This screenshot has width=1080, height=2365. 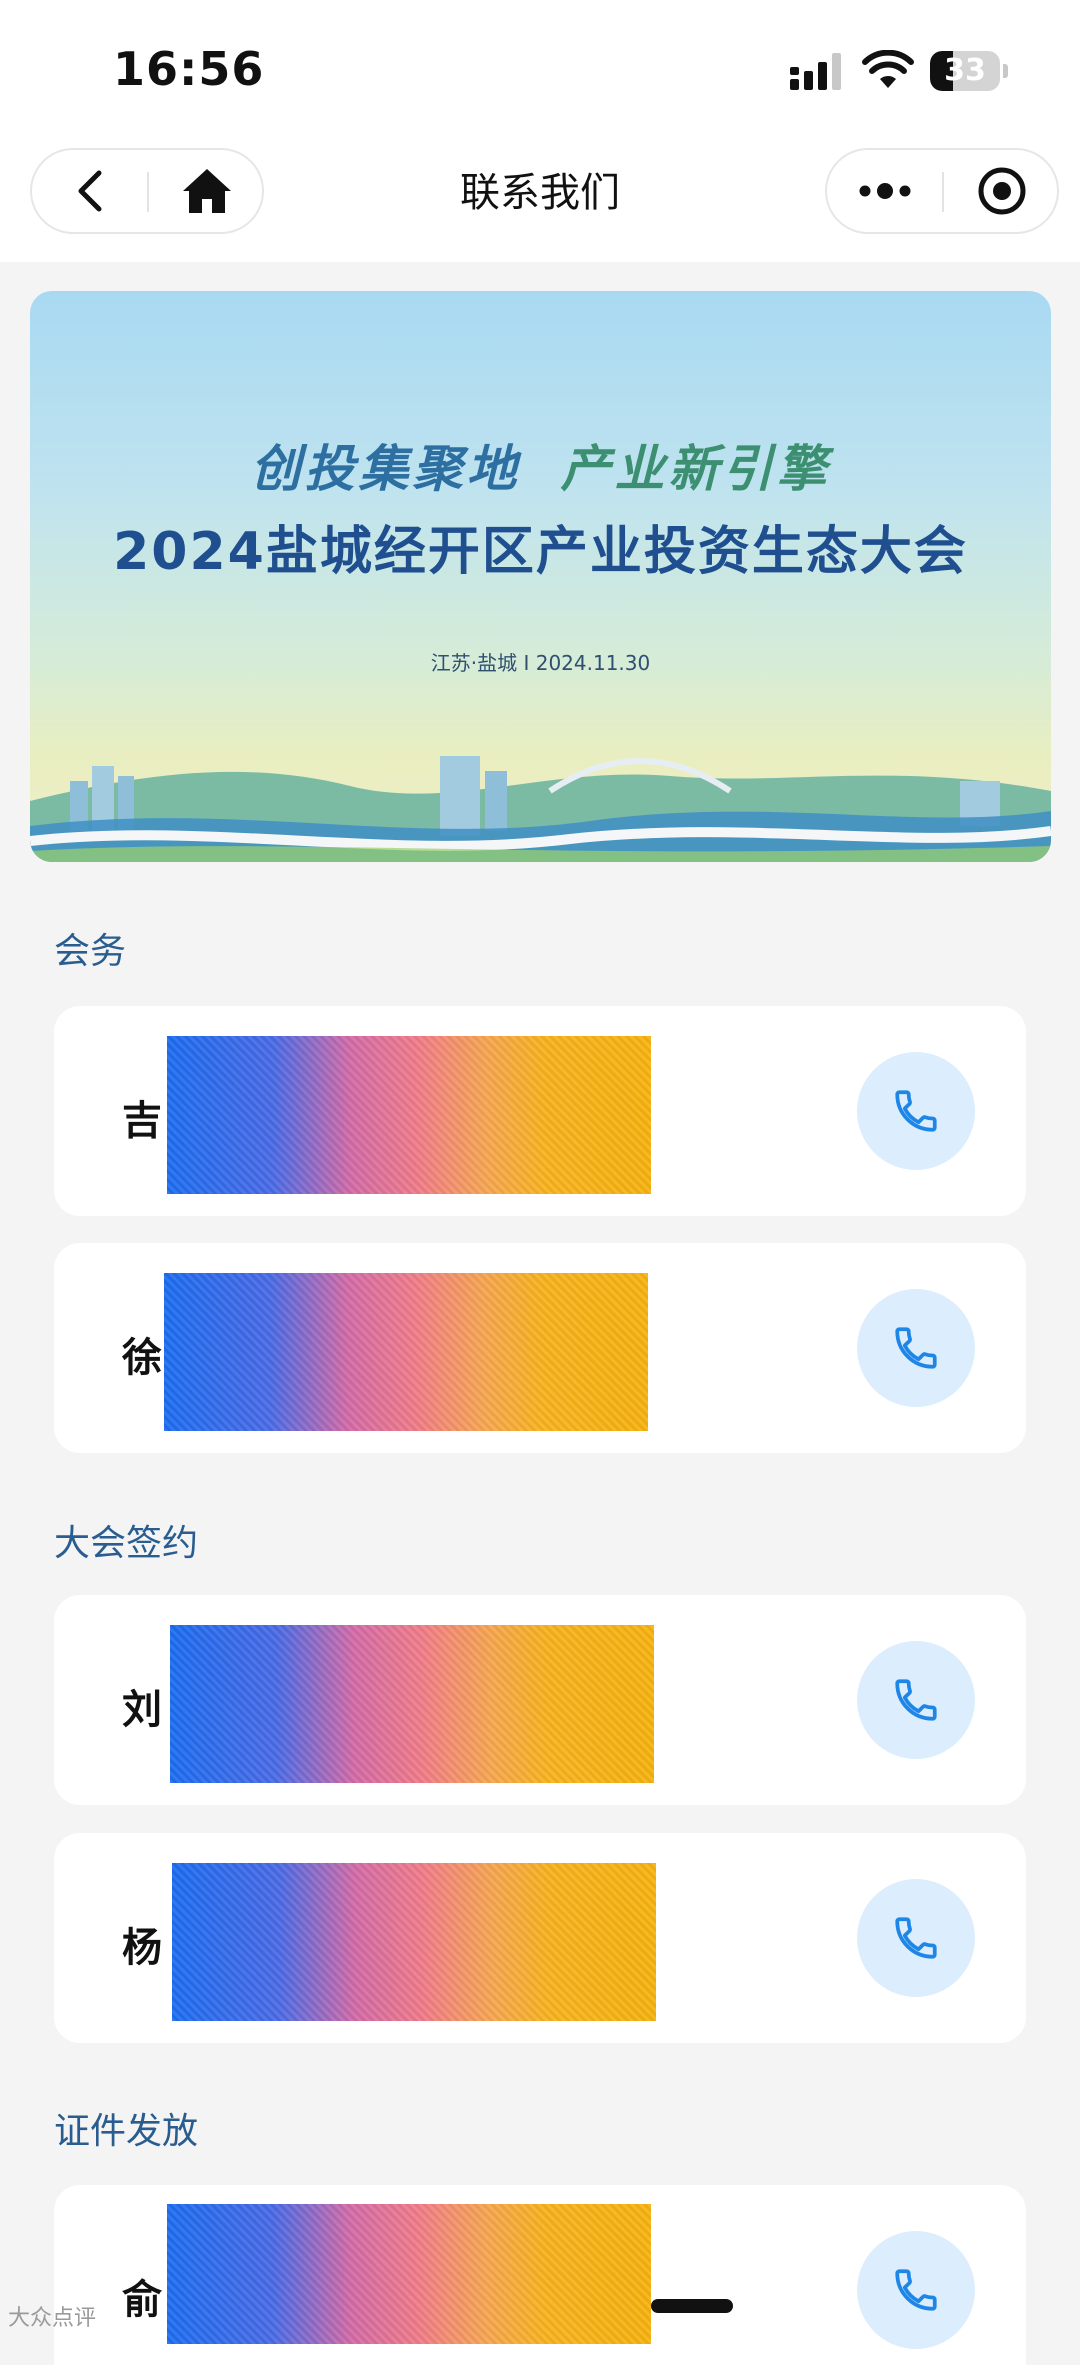 What do you see at coordinates (142, 1121) in the screenshot?
I see `contact-name: 吉` at bounding box center [142, 1121].